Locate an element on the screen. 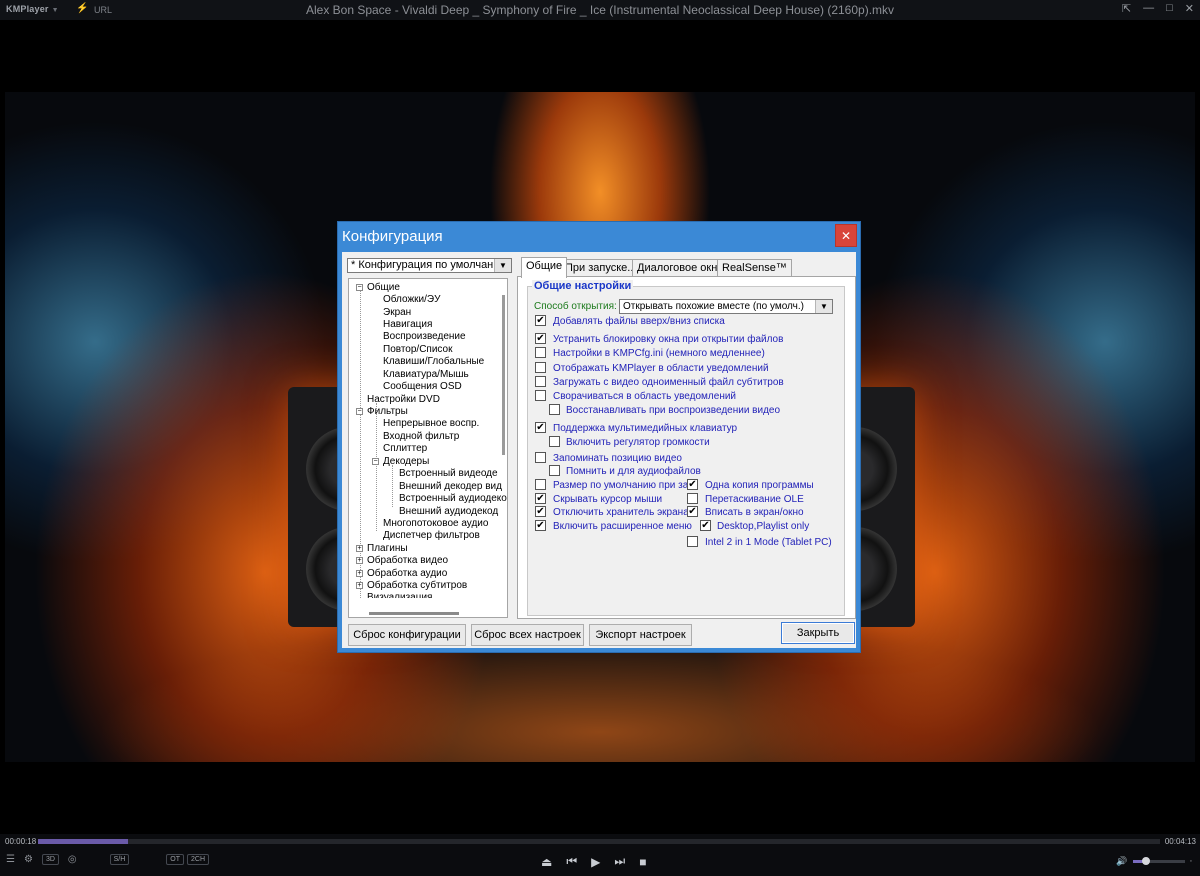 The image size is (1200, 876). minimize-icon: — is located at coordinates (1148, 8).